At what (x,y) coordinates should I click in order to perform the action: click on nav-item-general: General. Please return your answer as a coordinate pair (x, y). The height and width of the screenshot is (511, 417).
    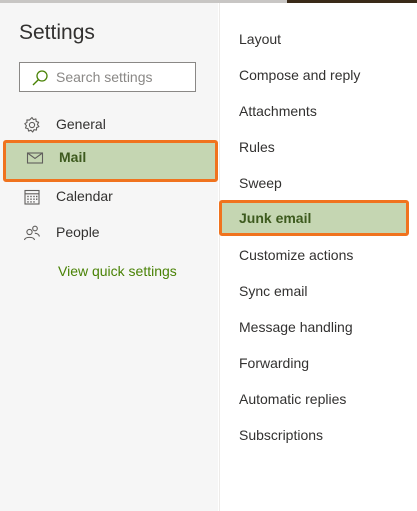
    Looking at the image, I should click on (109, 125).